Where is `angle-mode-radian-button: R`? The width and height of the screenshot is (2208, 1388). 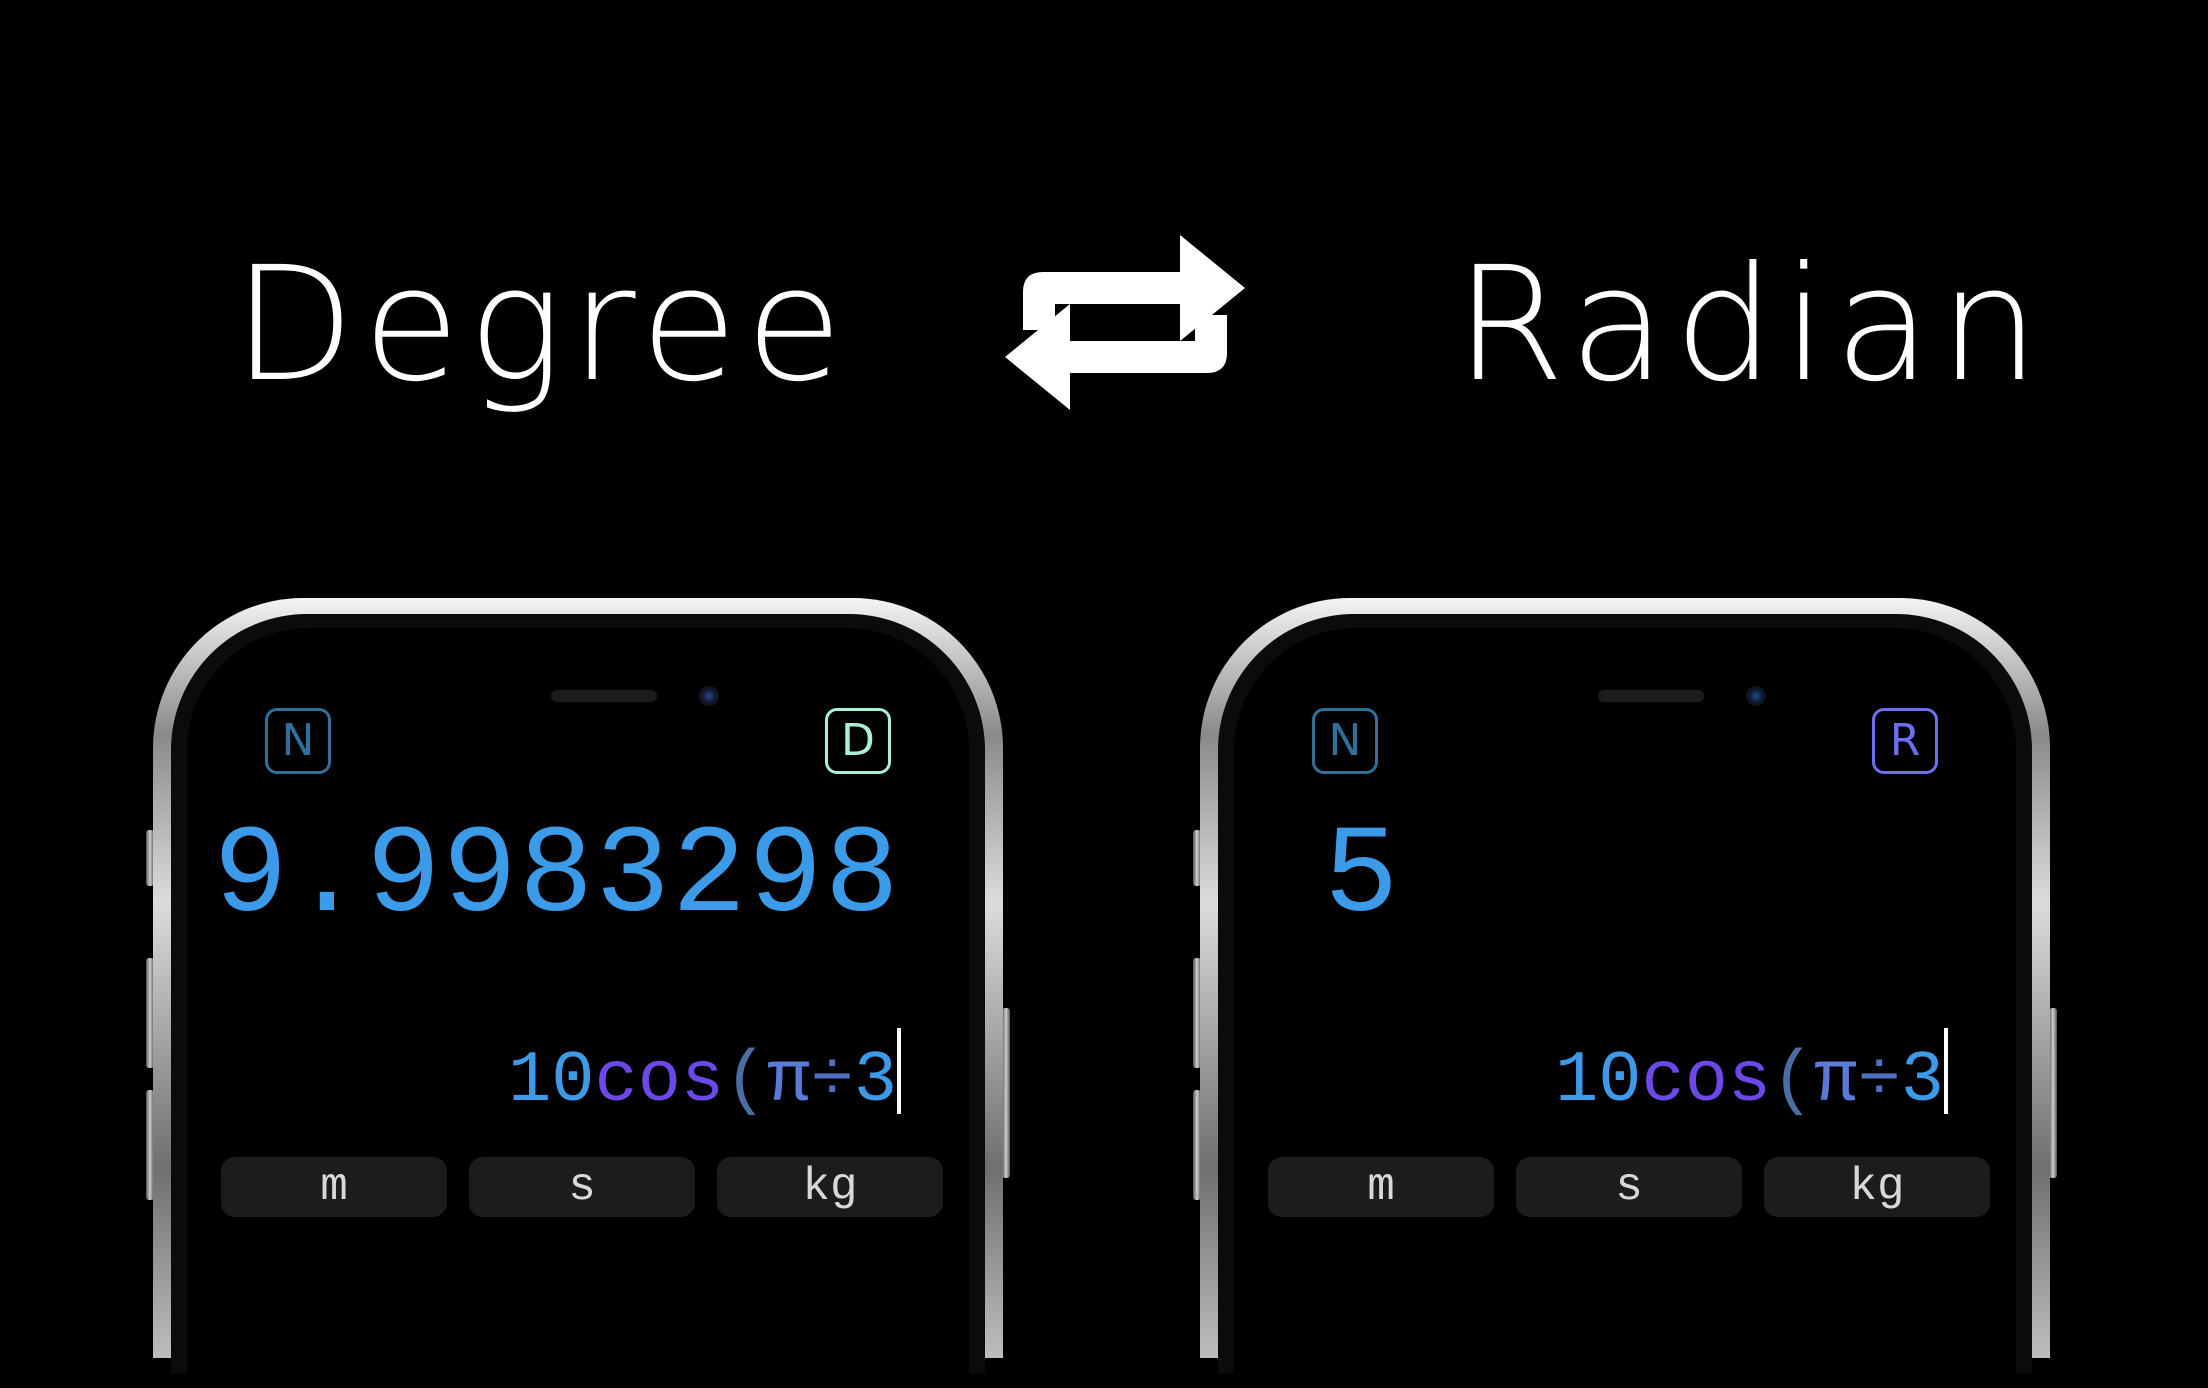 angle-mode-radian-button: R is located at coordinates (1905, 741).